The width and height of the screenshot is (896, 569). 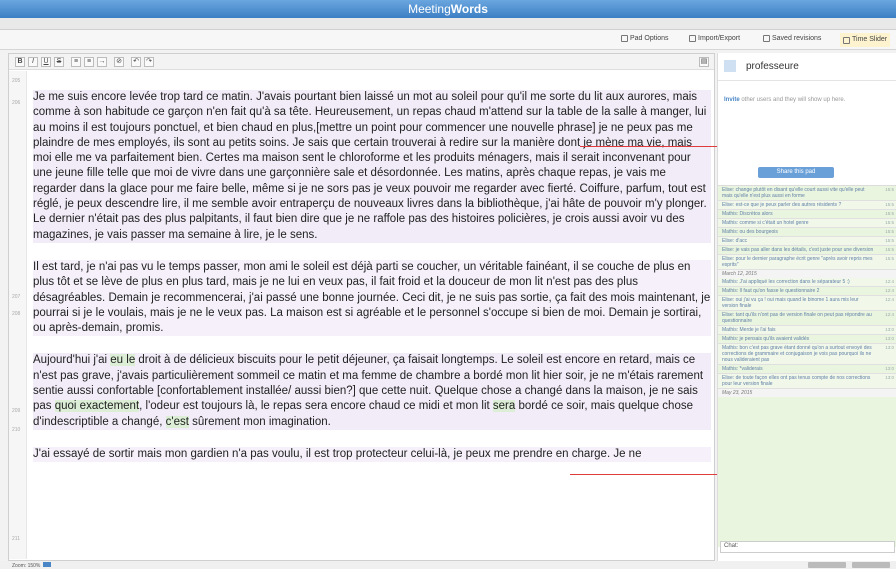 What do you see at coordinates (792, 38) in the screenshot?
I see `saved-revisions-button: Saved revisions` at bounding box center [792, 38].